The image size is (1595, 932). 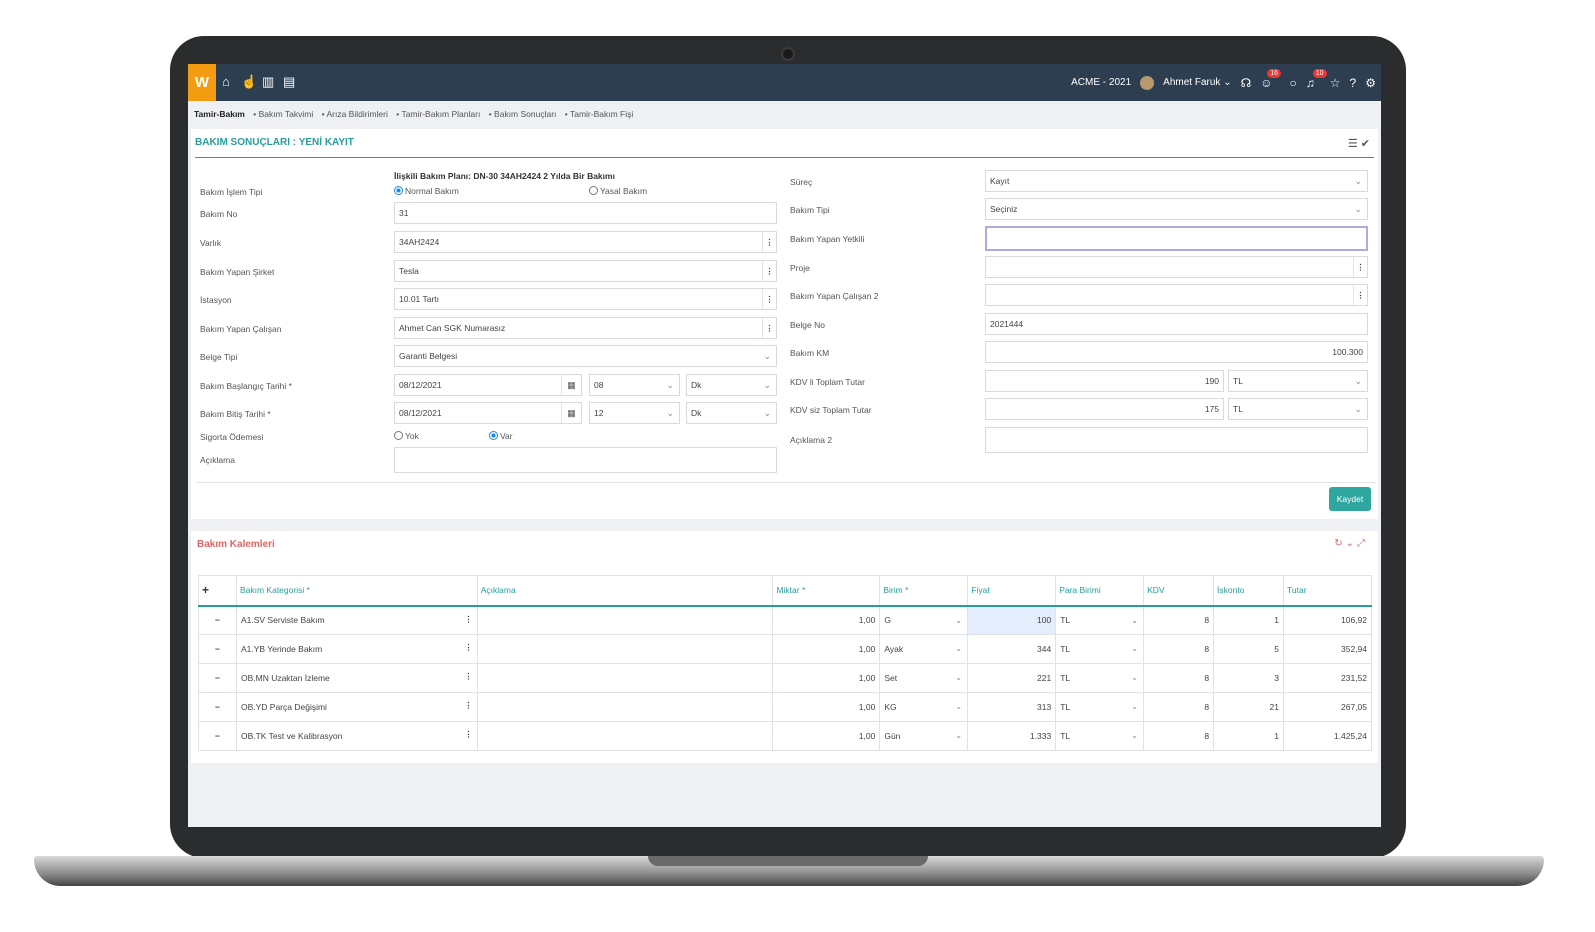 I want to click on add-row-button: +, so click(x=217, y=591).